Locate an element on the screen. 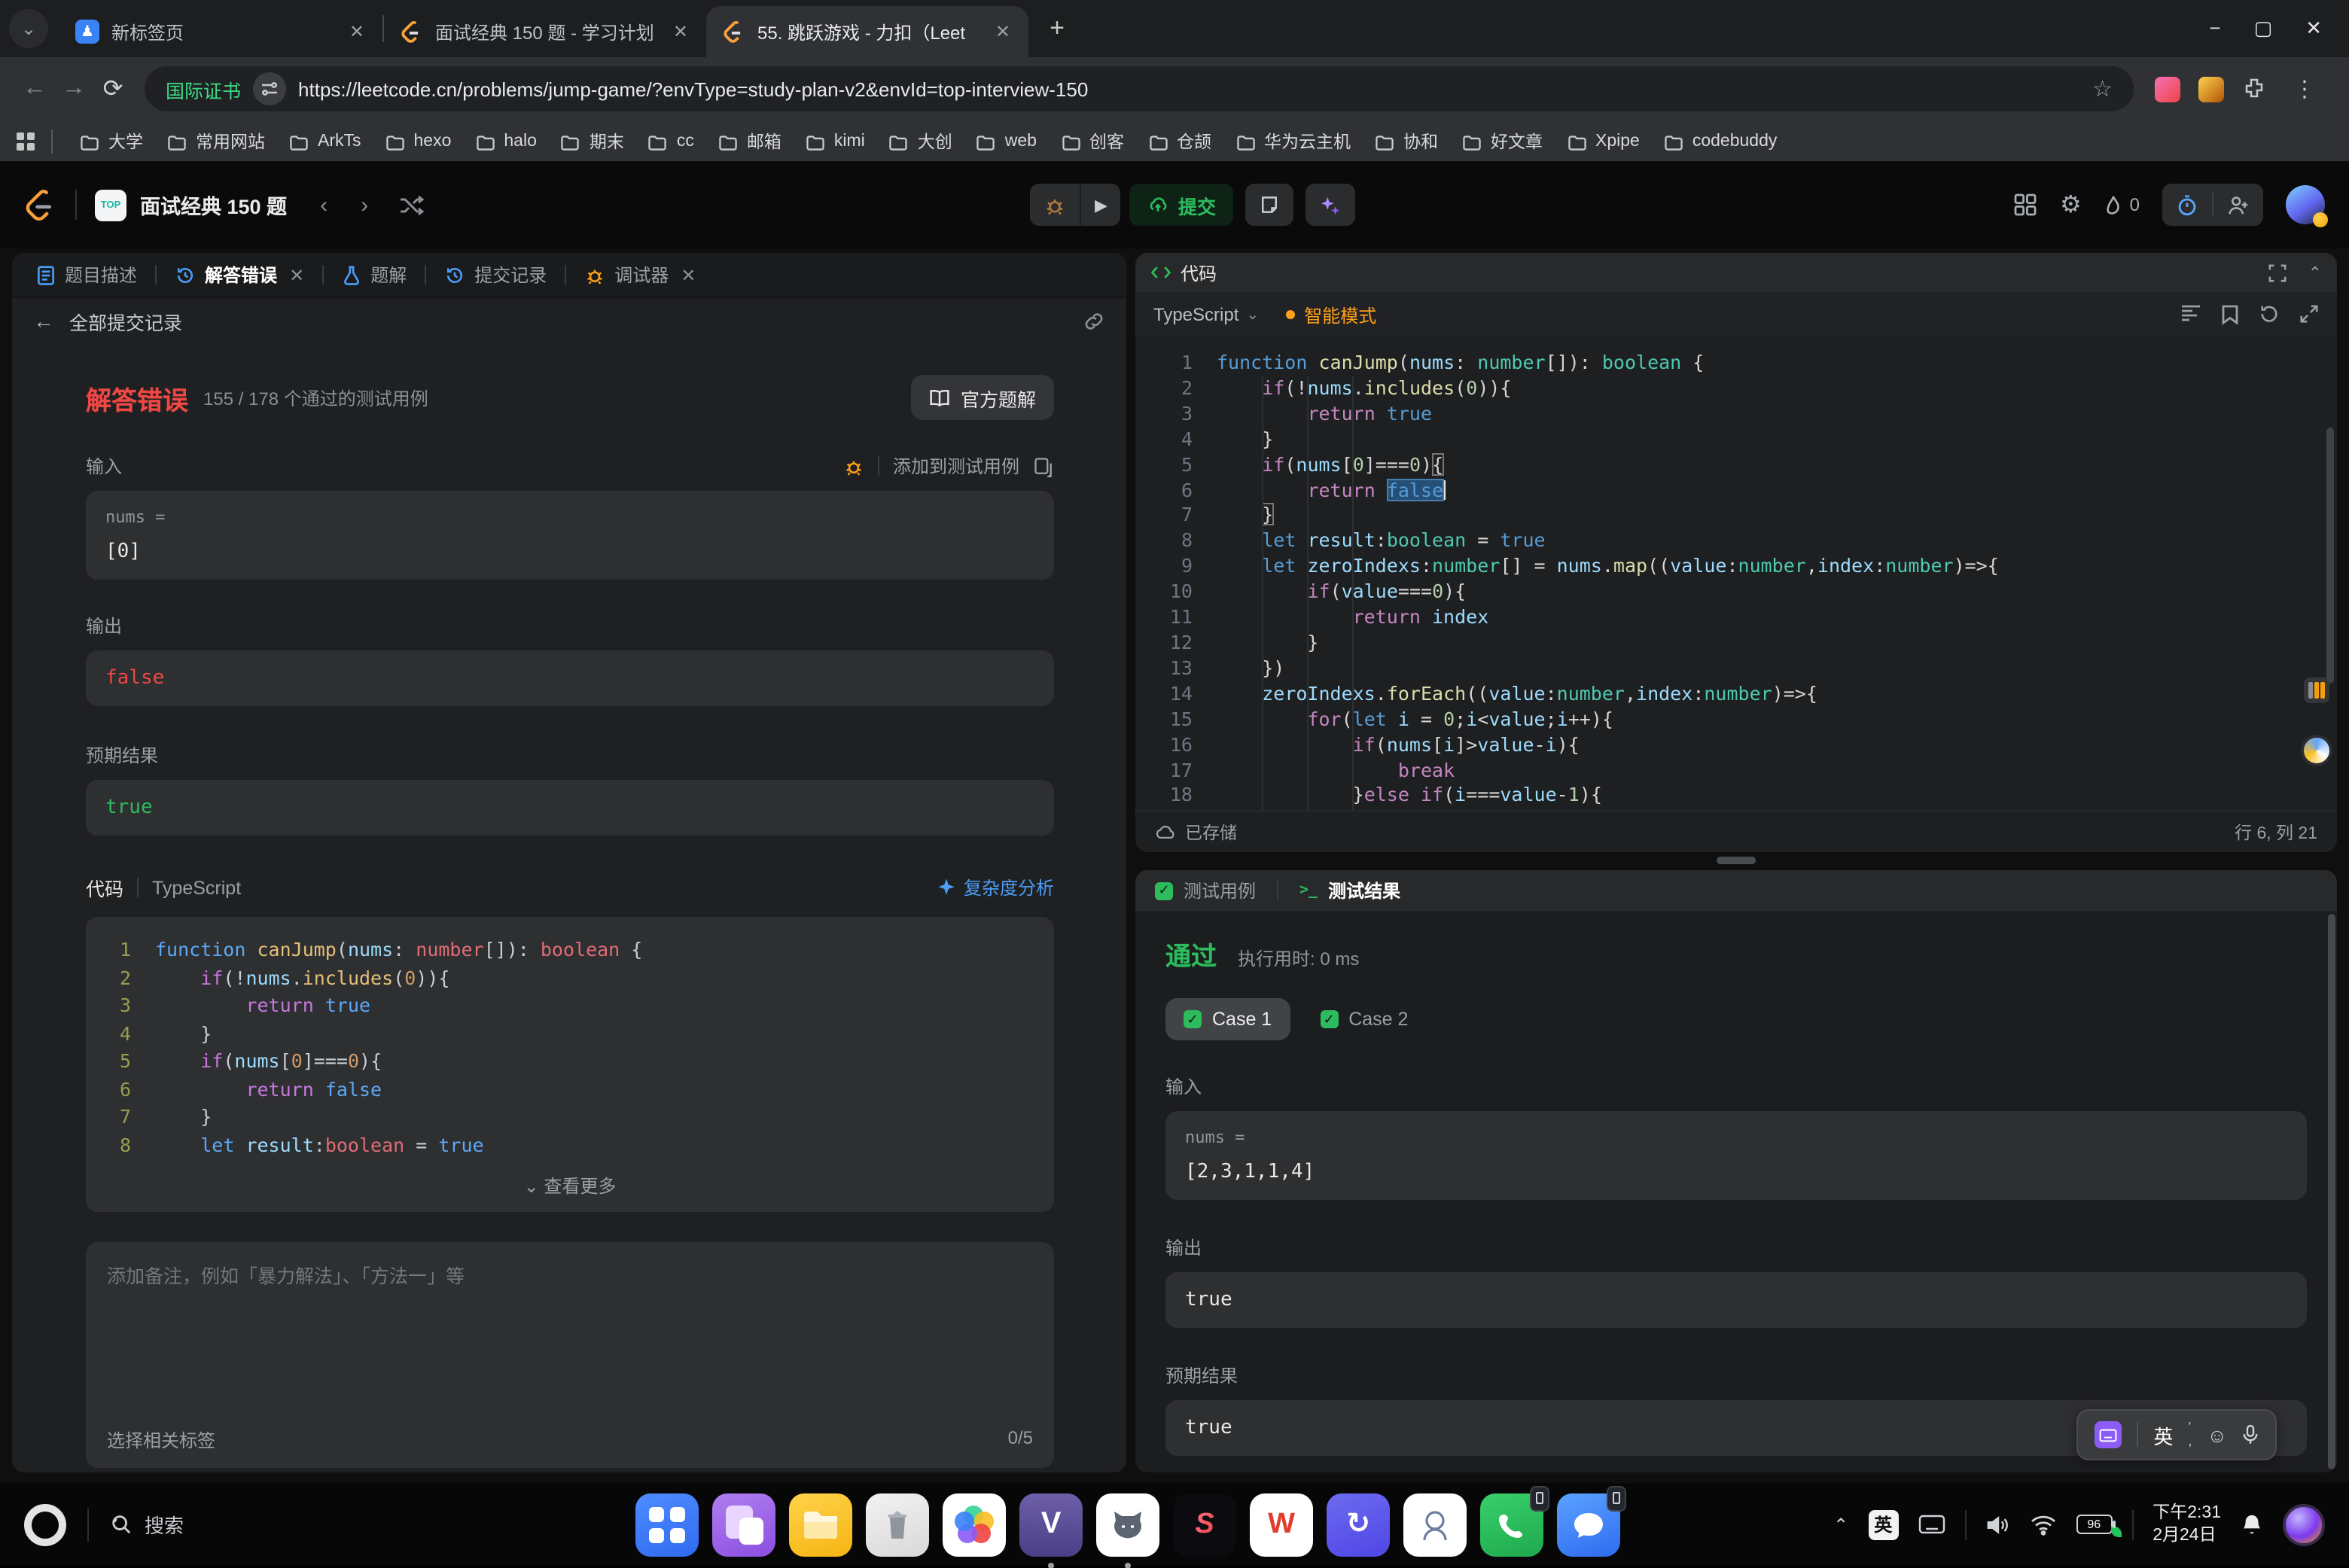  bookmark-folder: ArkTs is located at coordinates (325, 140).